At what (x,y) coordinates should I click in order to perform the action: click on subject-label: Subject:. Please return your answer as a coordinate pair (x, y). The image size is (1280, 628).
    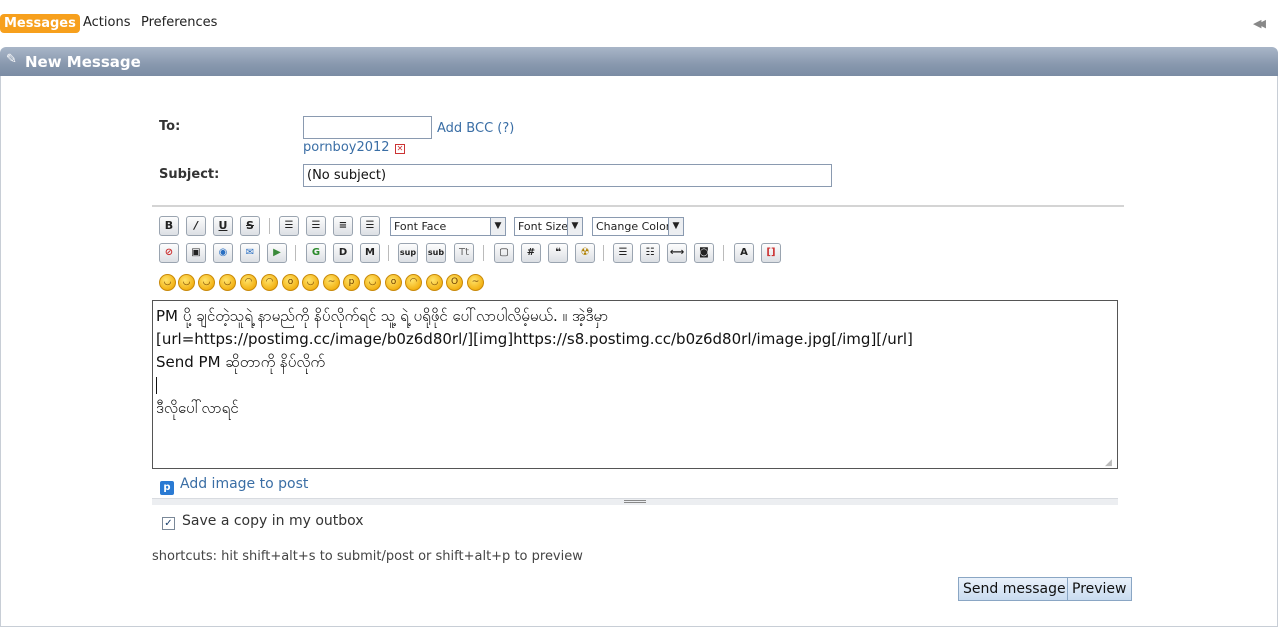
    Looking at the image, I should click on (189, 174).